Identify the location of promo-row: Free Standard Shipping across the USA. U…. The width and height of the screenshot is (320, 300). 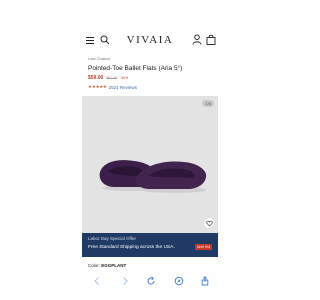
(150, 247).